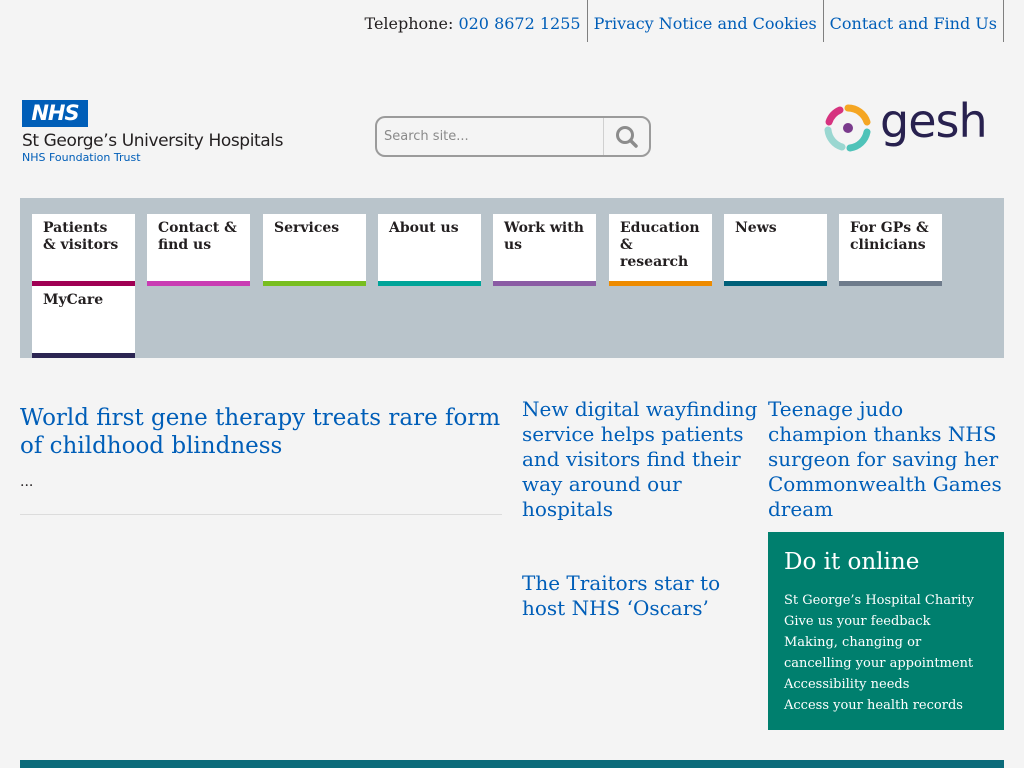 The width and height of the screenshot is (1024, 768). What do you see at coordinates (847, 128) in the screenshot?
I see `gesh-ring-icon` at bounding box center [847, 128].